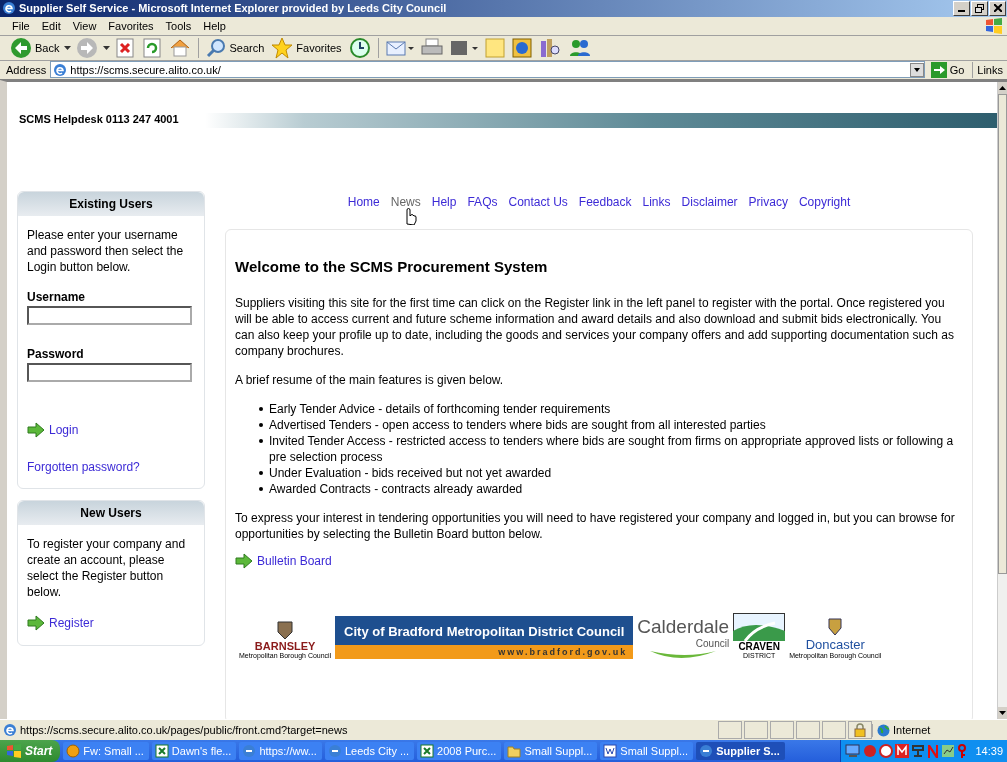  I want to click on nav-link: Copyright, so click(824, 202).